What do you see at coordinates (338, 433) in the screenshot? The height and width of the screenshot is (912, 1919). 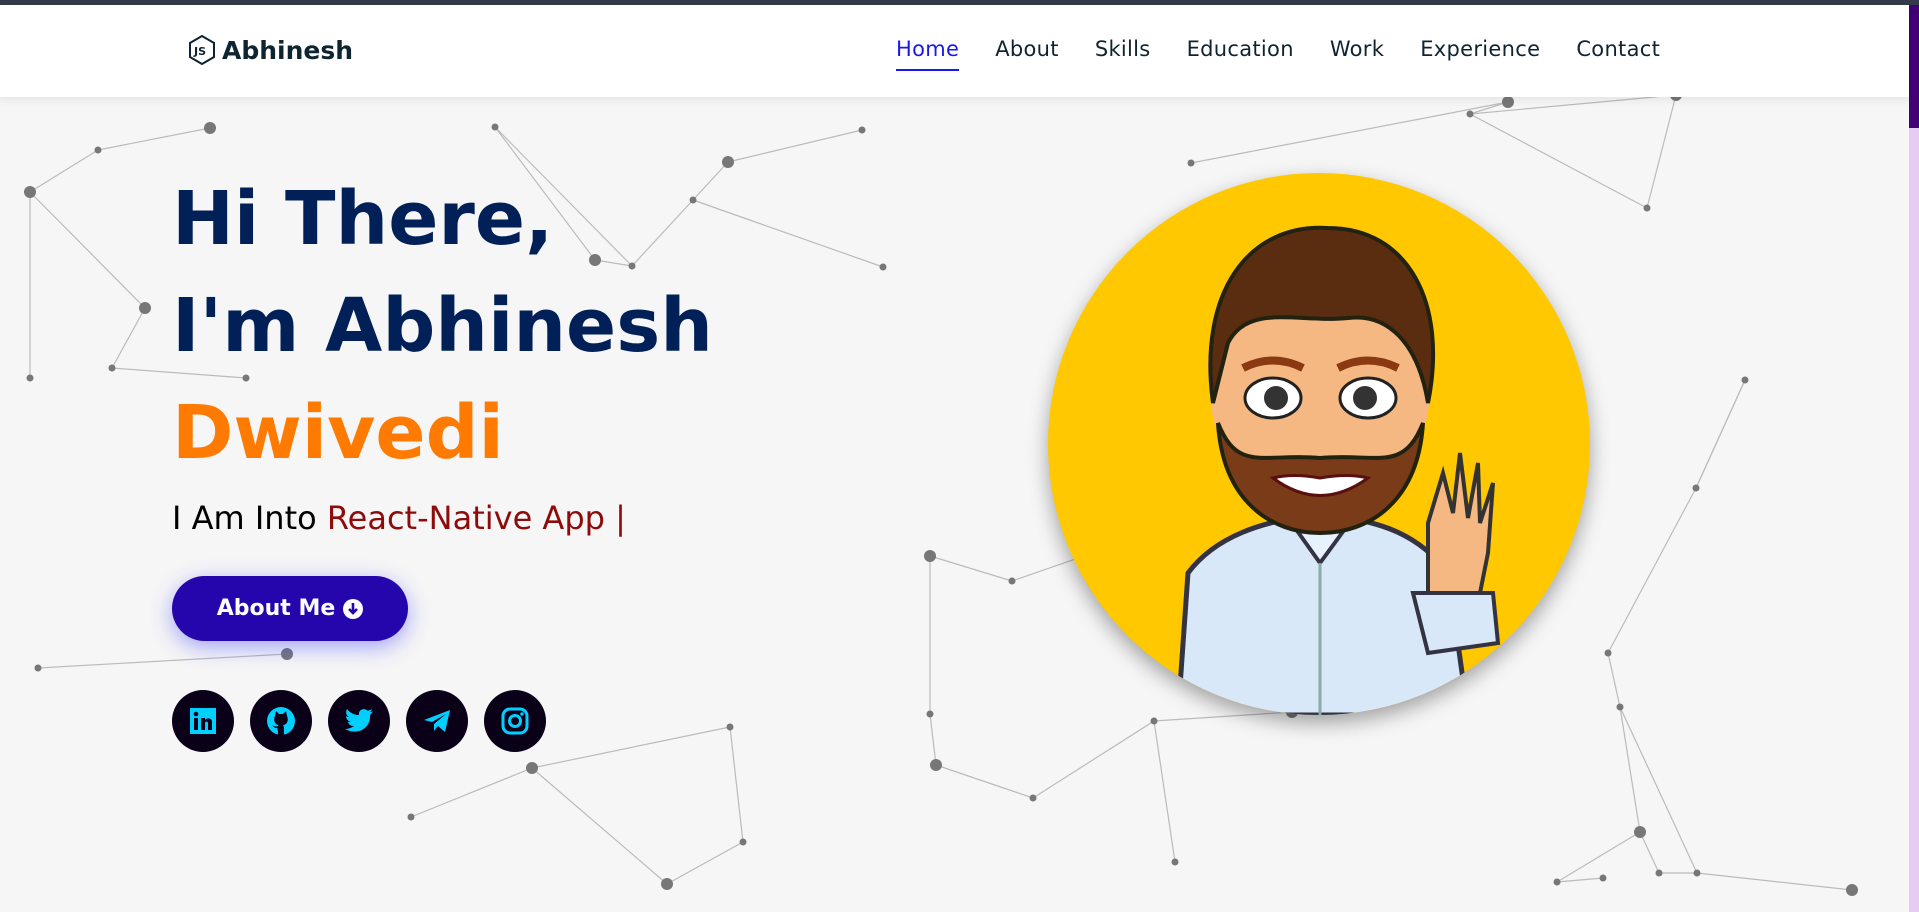 I see `surname: Dwivedi` at bounding box center [338, 433].